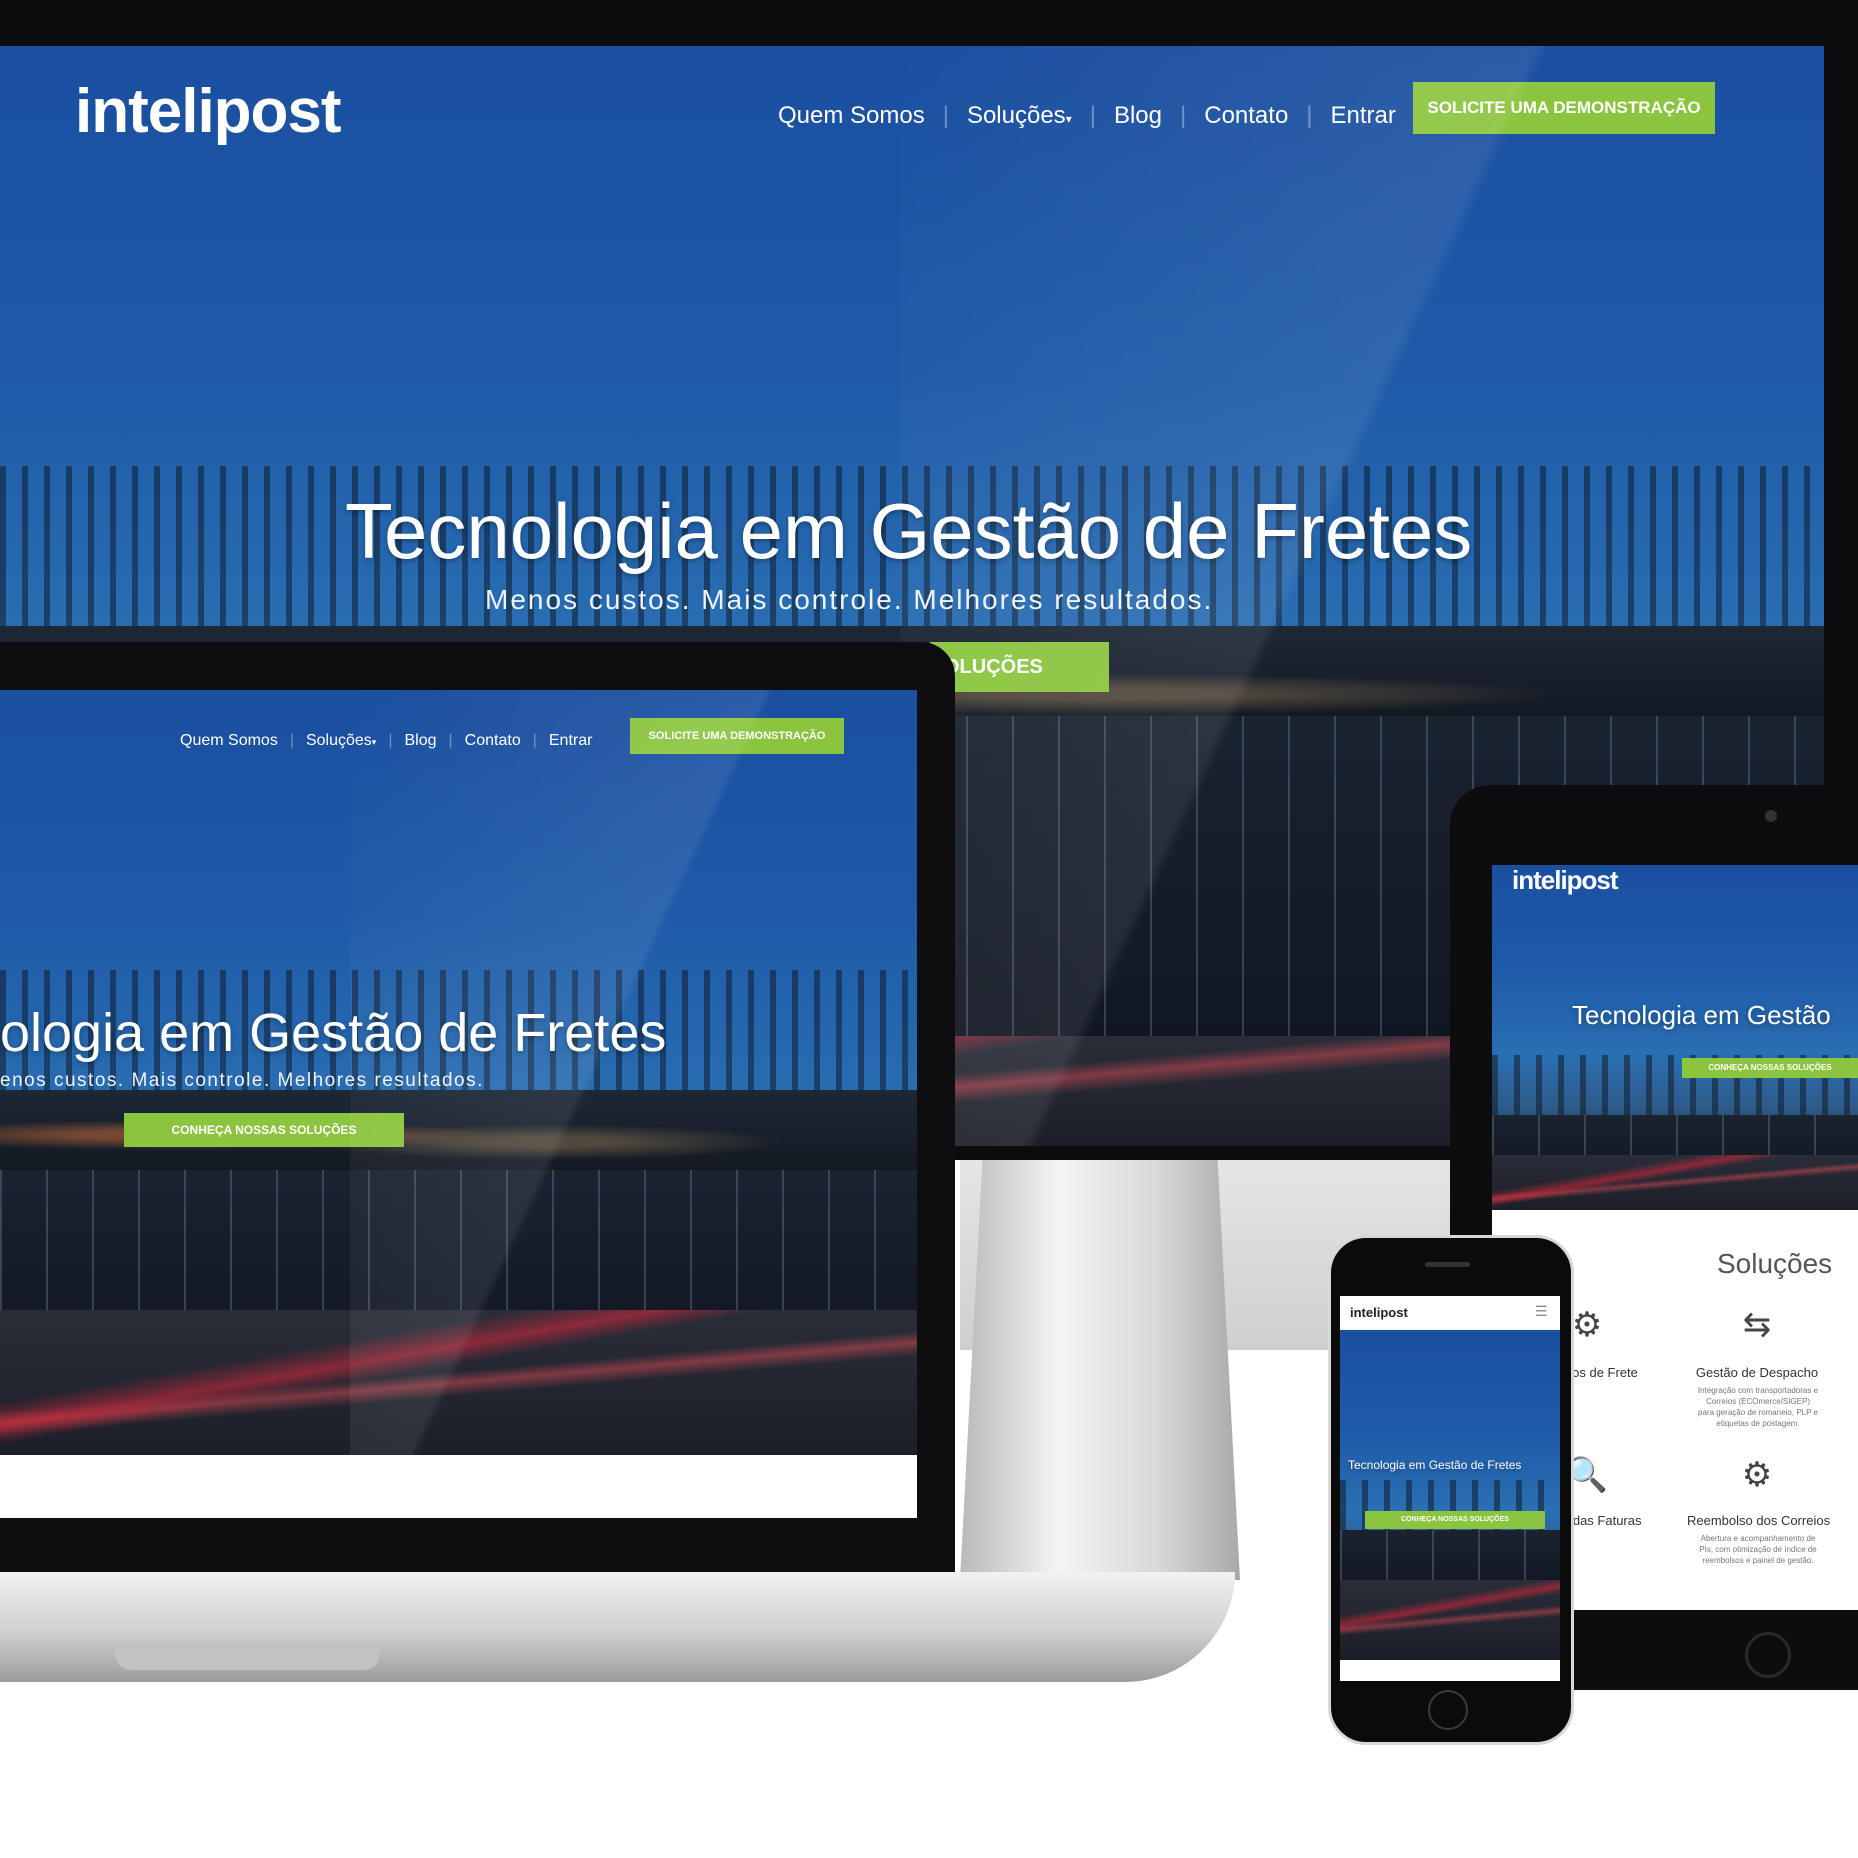  Describe the element at coordinates (1757, 1475) in the screenshot. I see `gears-icon: ⚙` at that location.